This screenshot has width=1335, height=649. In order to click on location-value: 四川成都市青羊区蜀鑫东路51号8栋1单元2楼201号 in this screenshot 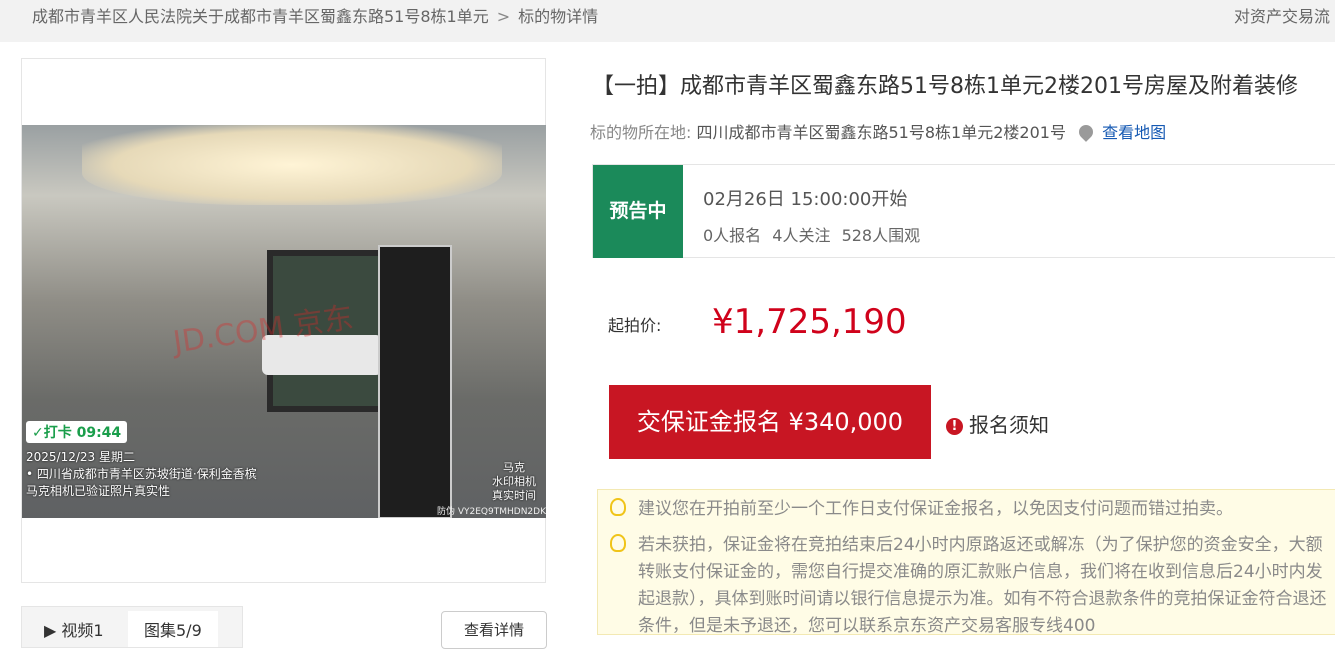, I will do `click(881, 132)`.